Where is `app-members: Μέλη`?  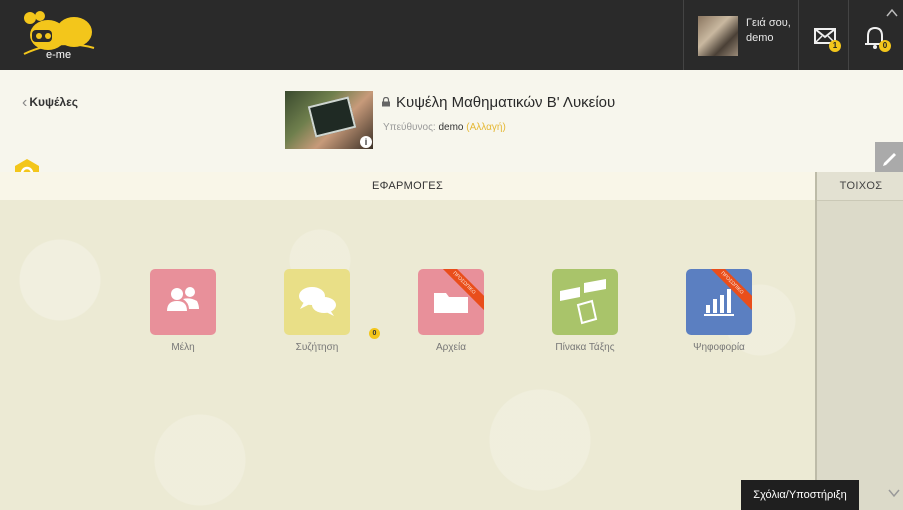 app-members: Μέλη is located at coordinates (183, 311).